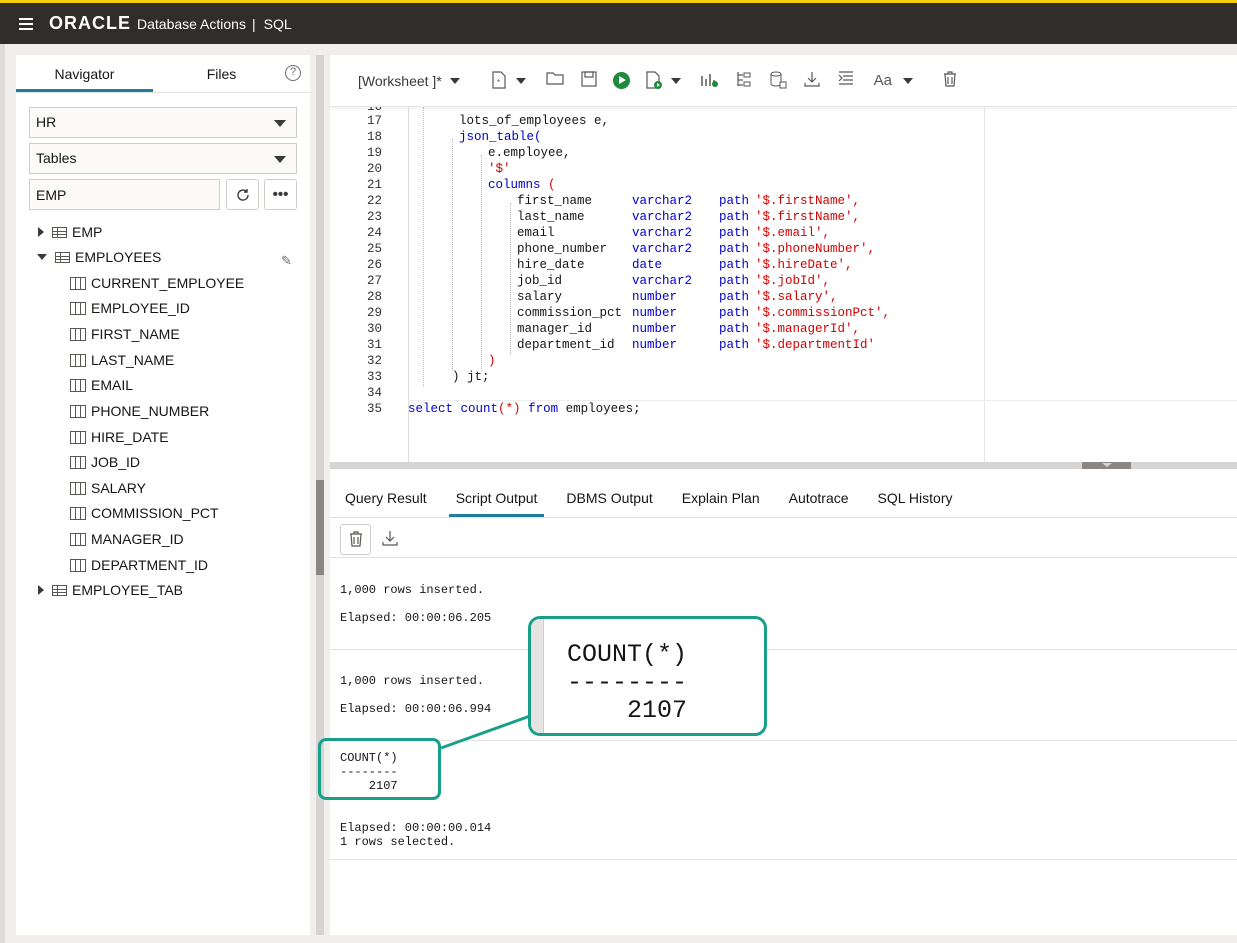 This screenshot has width=1237, height=943. I want to click on column-item: DEPARTMENT_ID, so click(139, 565).